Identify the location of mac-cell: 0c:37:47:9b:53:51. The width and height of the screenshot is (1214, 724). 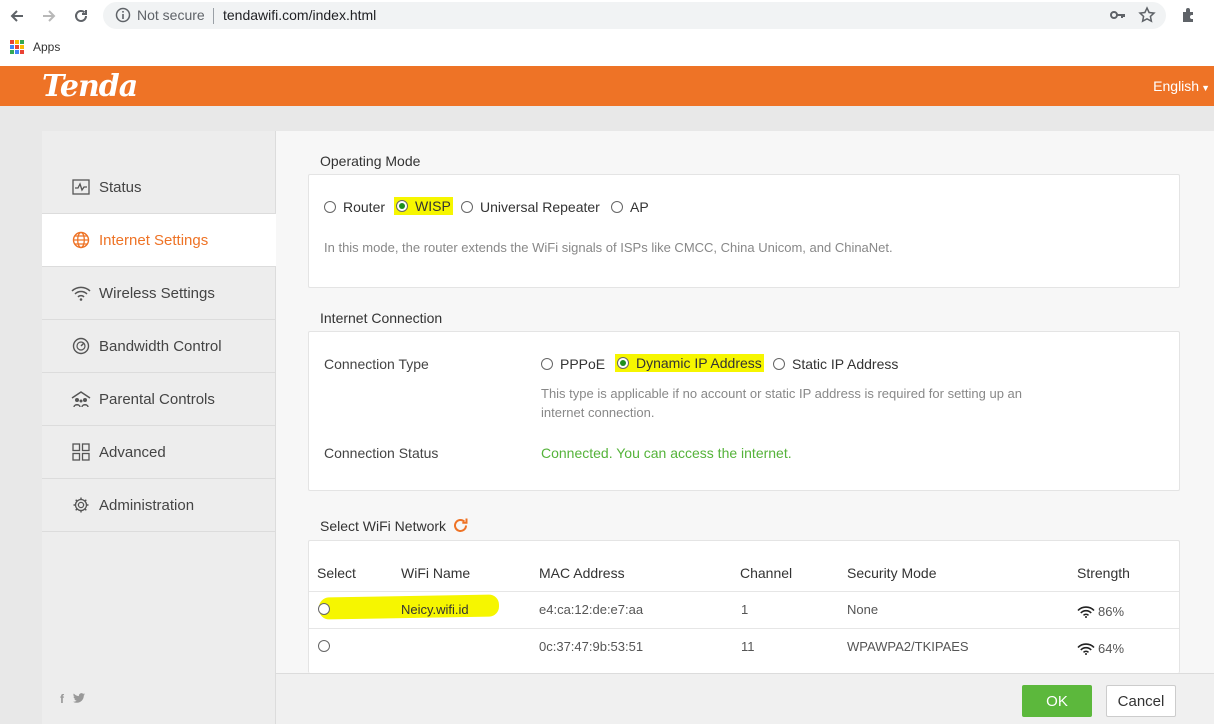
(591, 646).